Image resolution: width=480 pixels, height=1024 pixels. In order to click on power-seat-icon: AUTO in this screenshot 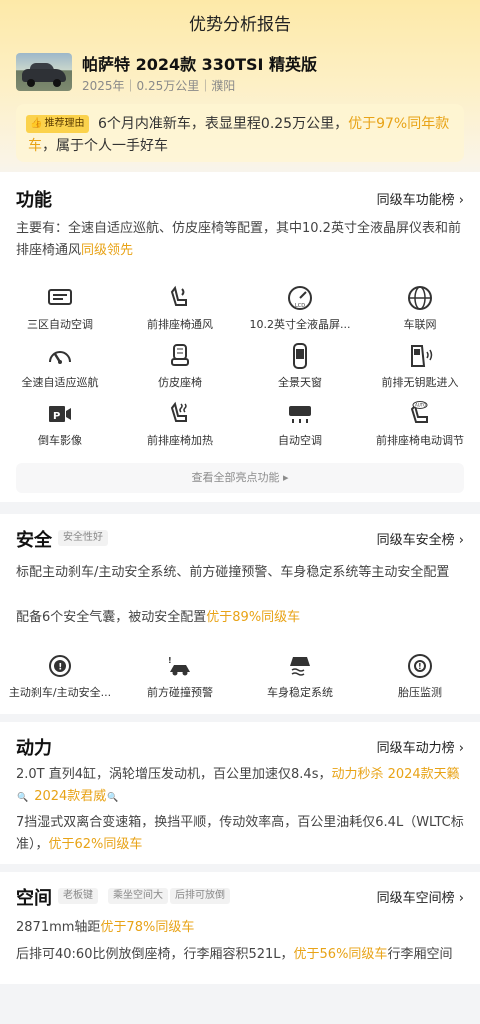, I will do `click(420, 414)`.